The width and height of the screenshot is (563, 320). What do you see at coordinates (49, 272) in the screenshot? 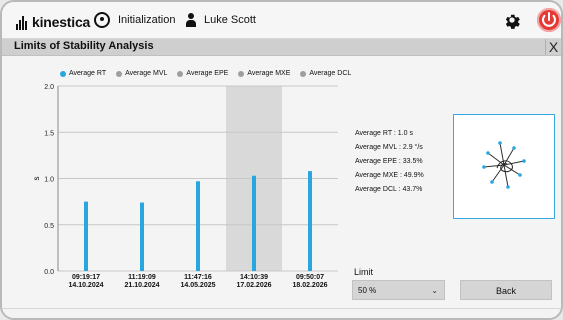
I see `y-tick-label: 0.0` at bounding box center [49, 272].